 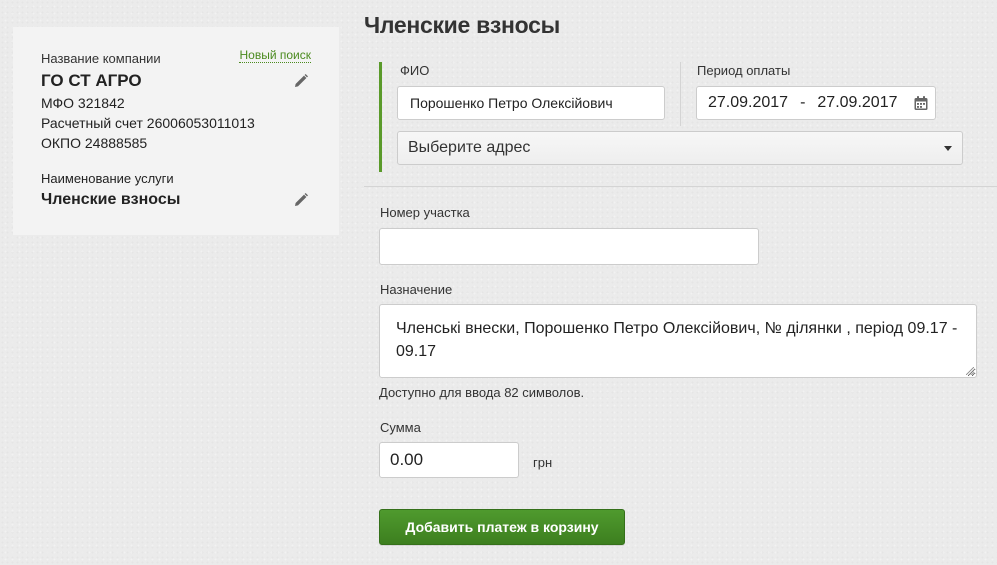 What do you see at coordinates (748, 103) in the screenshot?
I see `period-from: 27.09.2017` at bounding box center [748, 103].